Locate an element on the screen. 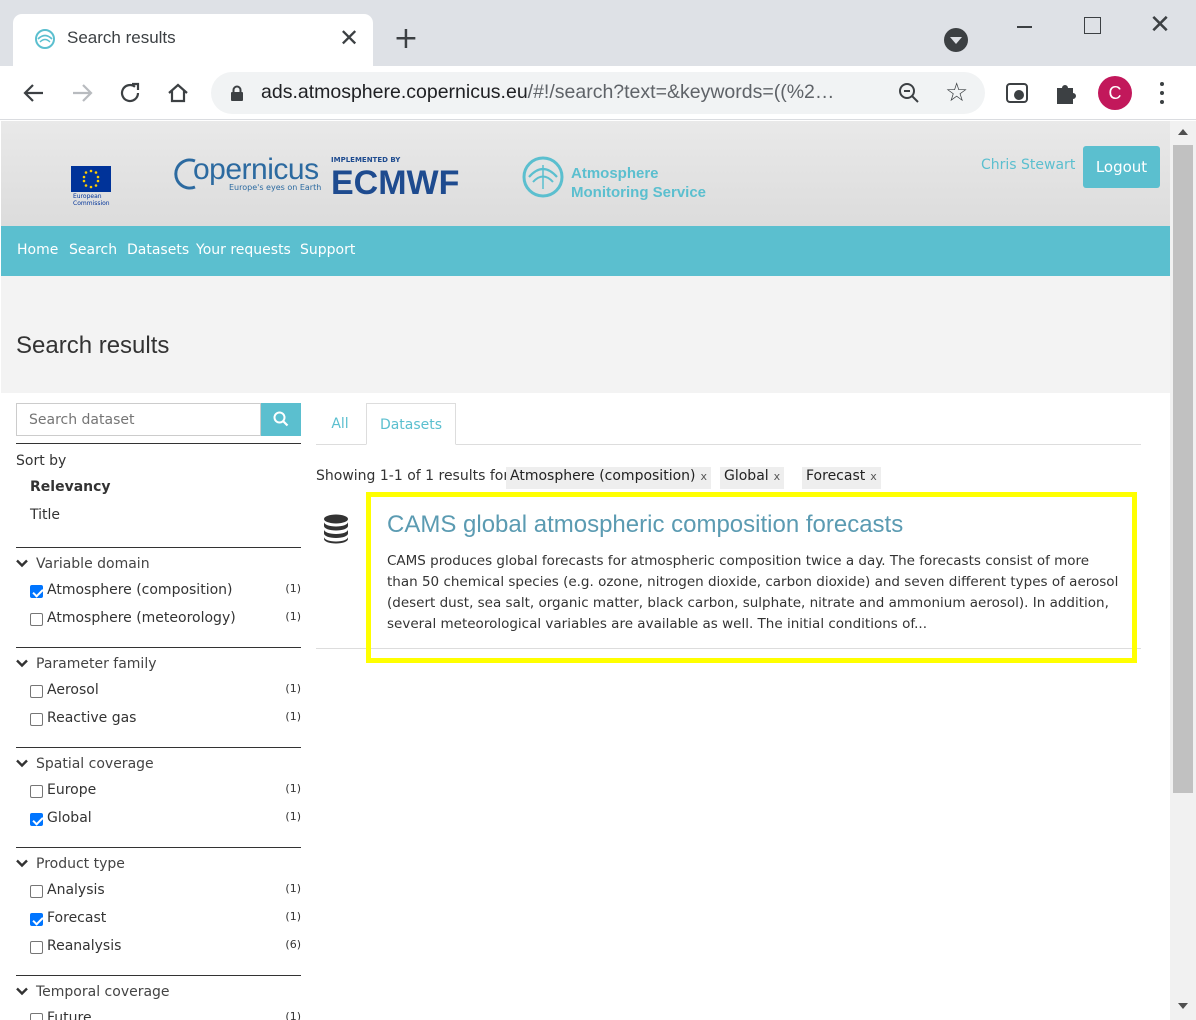 The height and width of the screenshot is (1020, 1196). sort-relevancy: Relevancy is located at coordinates (70, 487).